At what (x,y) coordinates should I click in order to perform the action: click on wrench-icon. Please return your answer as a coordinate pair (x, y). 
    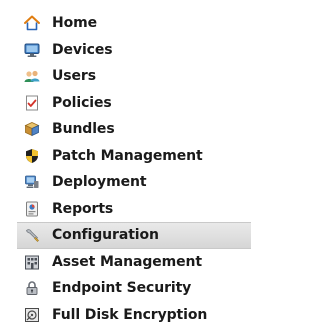
    Looking at the image, I should click on (32, 235).